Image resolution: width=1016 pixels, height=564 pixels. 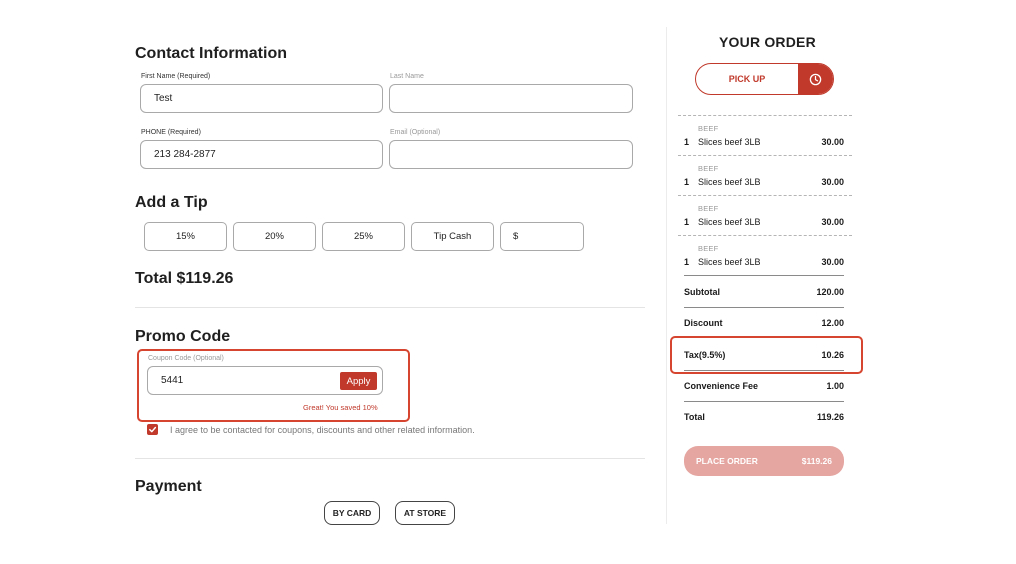 What do you see at coordinates (183, 336) in the screenshot?
I see `promo-section-title: Promo Code` at bounding box center [183, 336].